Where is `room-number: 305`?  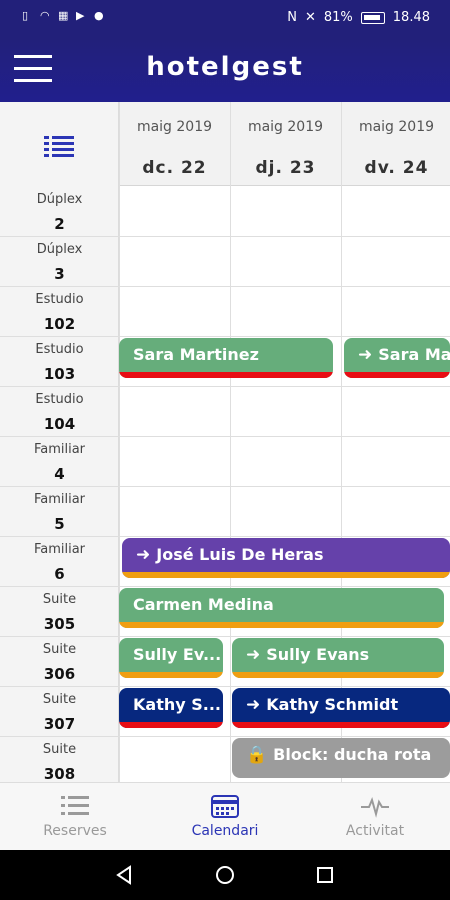
room-number: 305 is located at coordinates (59, 624).